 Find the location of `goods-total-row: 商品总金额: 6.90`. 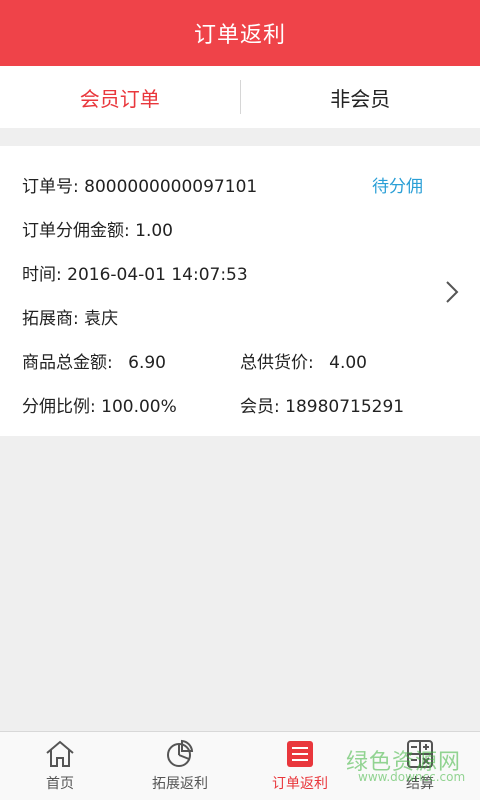

goods-total-row: 商品总金额: 6.90 is located at coordinates (94, 360).